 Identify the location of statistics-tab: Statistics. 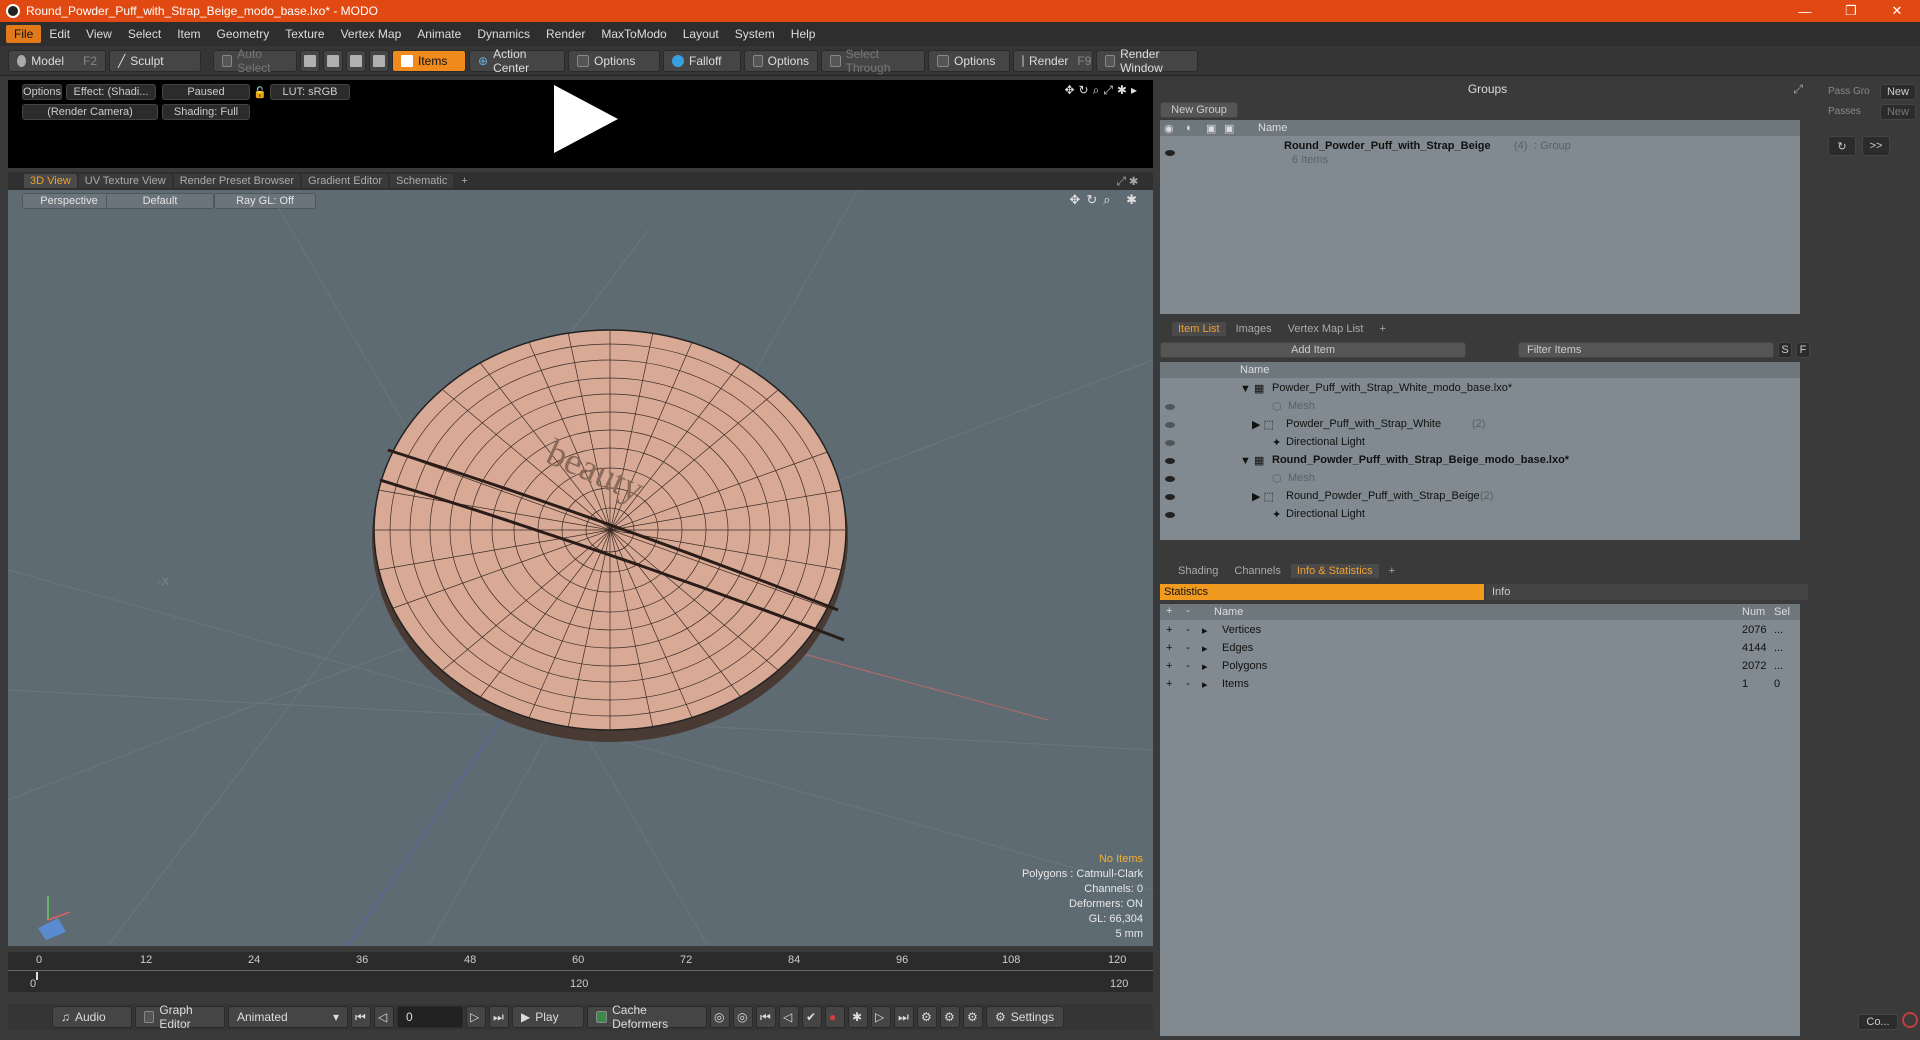
(1322, 592).